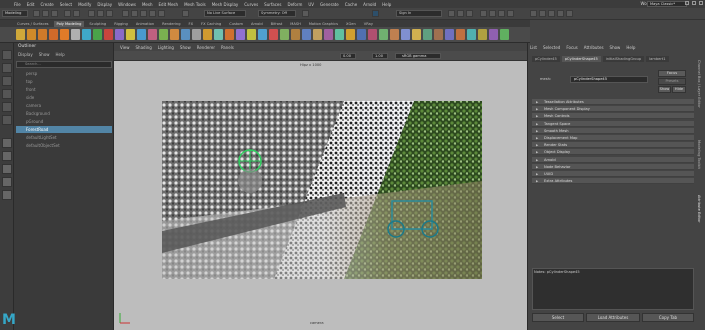 This screenshot has width=705, height=330. Describe the element at coordinates (483, 13) in the screenshot. I see `hypershade-icon` at that location.